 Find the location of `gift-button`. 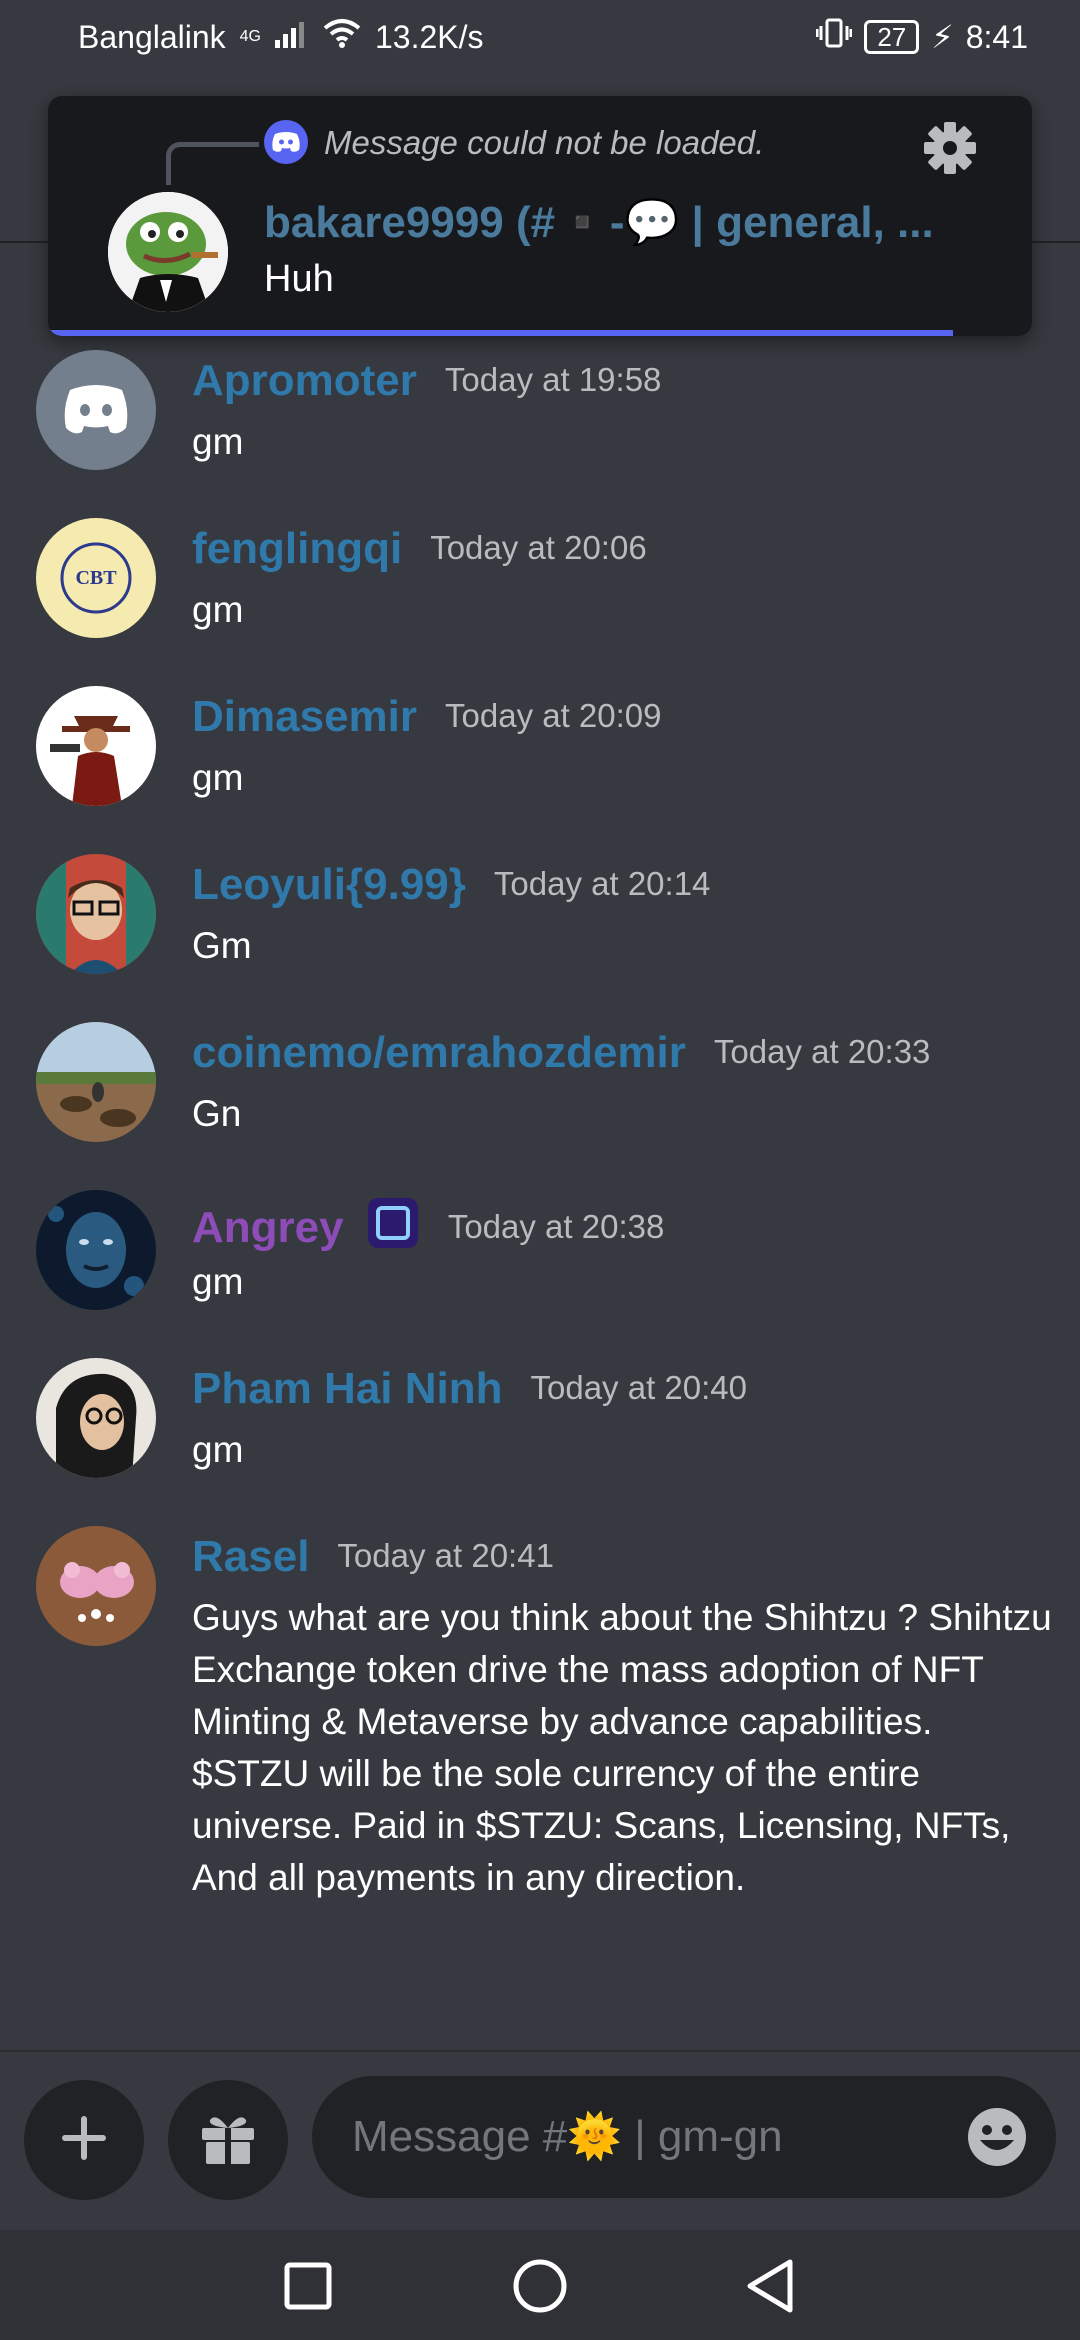

gift-button is located at coordinates (228, 2140).